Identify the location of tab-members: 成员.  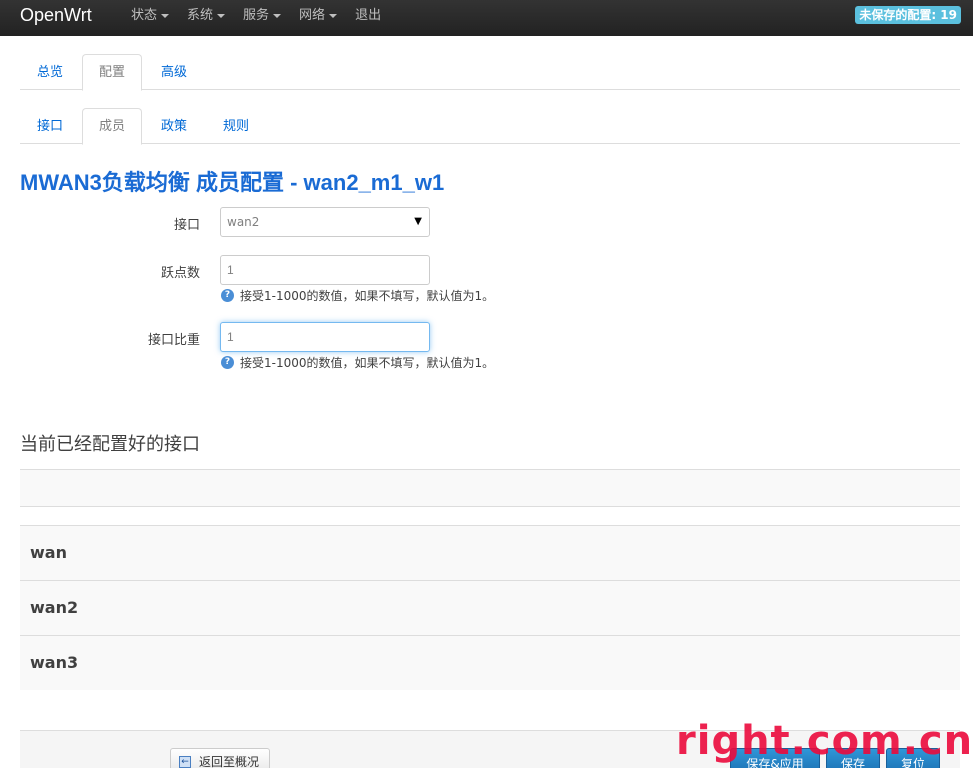
(112, 126).